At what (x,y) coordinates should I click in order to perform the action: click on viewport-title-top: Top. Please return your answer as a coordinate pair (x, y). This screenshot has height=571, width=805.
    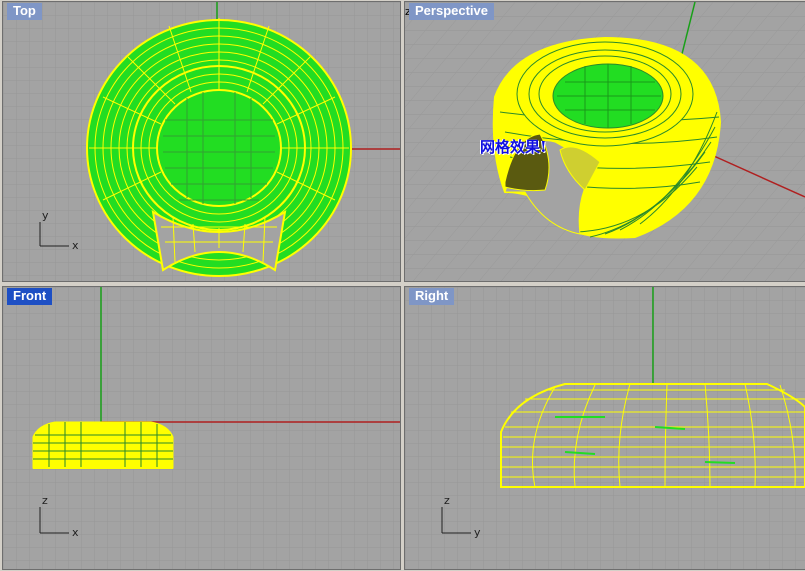
    Looking at the image, I should click on (24, 11).